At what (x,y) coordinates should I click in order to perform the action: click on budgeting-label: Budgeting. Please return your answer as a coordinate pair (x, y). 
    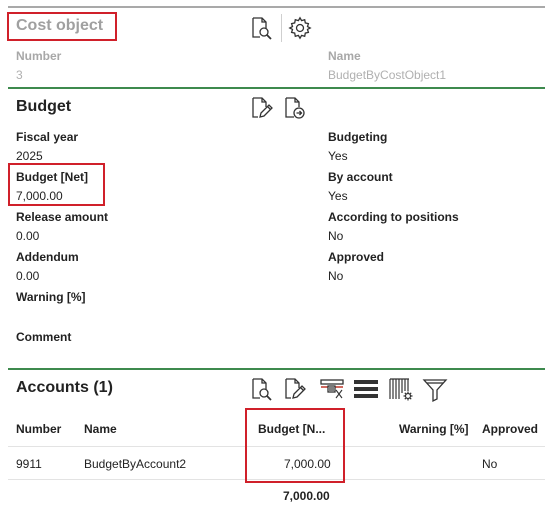
    Looking at the image, I should click on (358, 137).